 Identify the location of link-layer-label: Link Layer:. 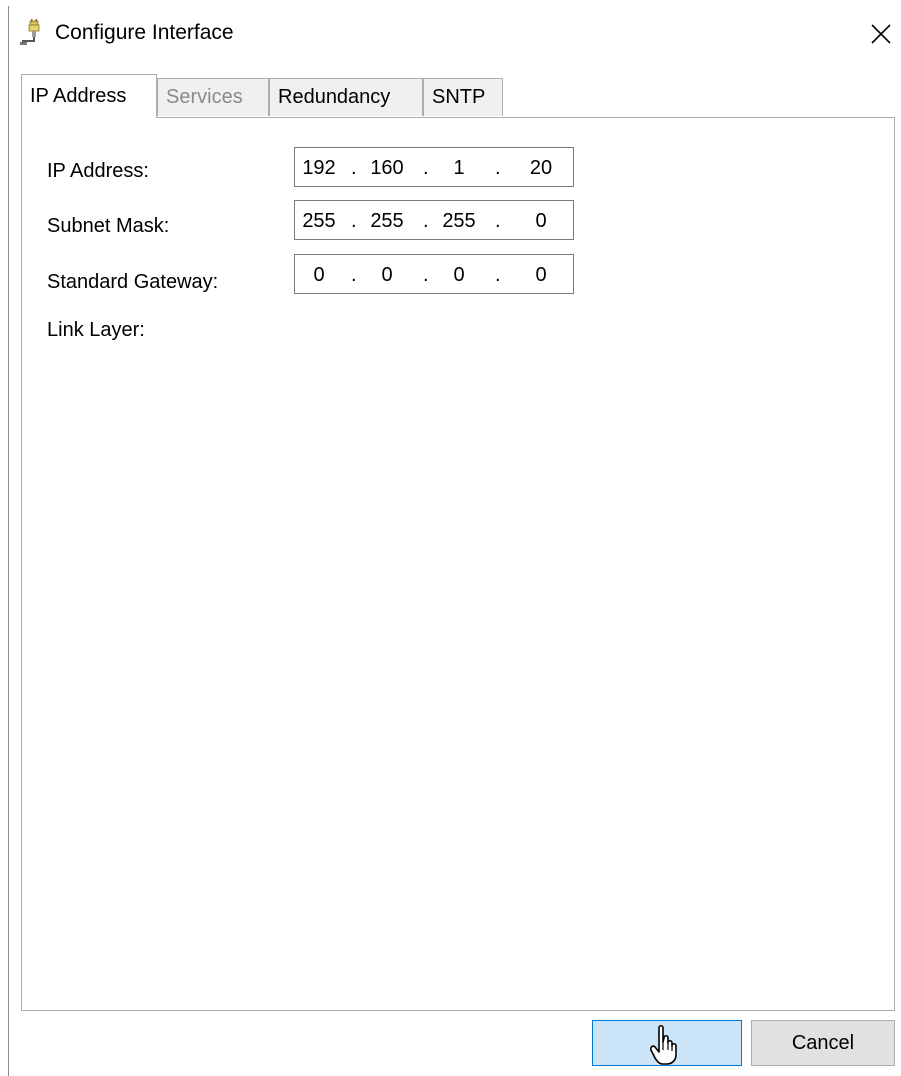
(96, 330).